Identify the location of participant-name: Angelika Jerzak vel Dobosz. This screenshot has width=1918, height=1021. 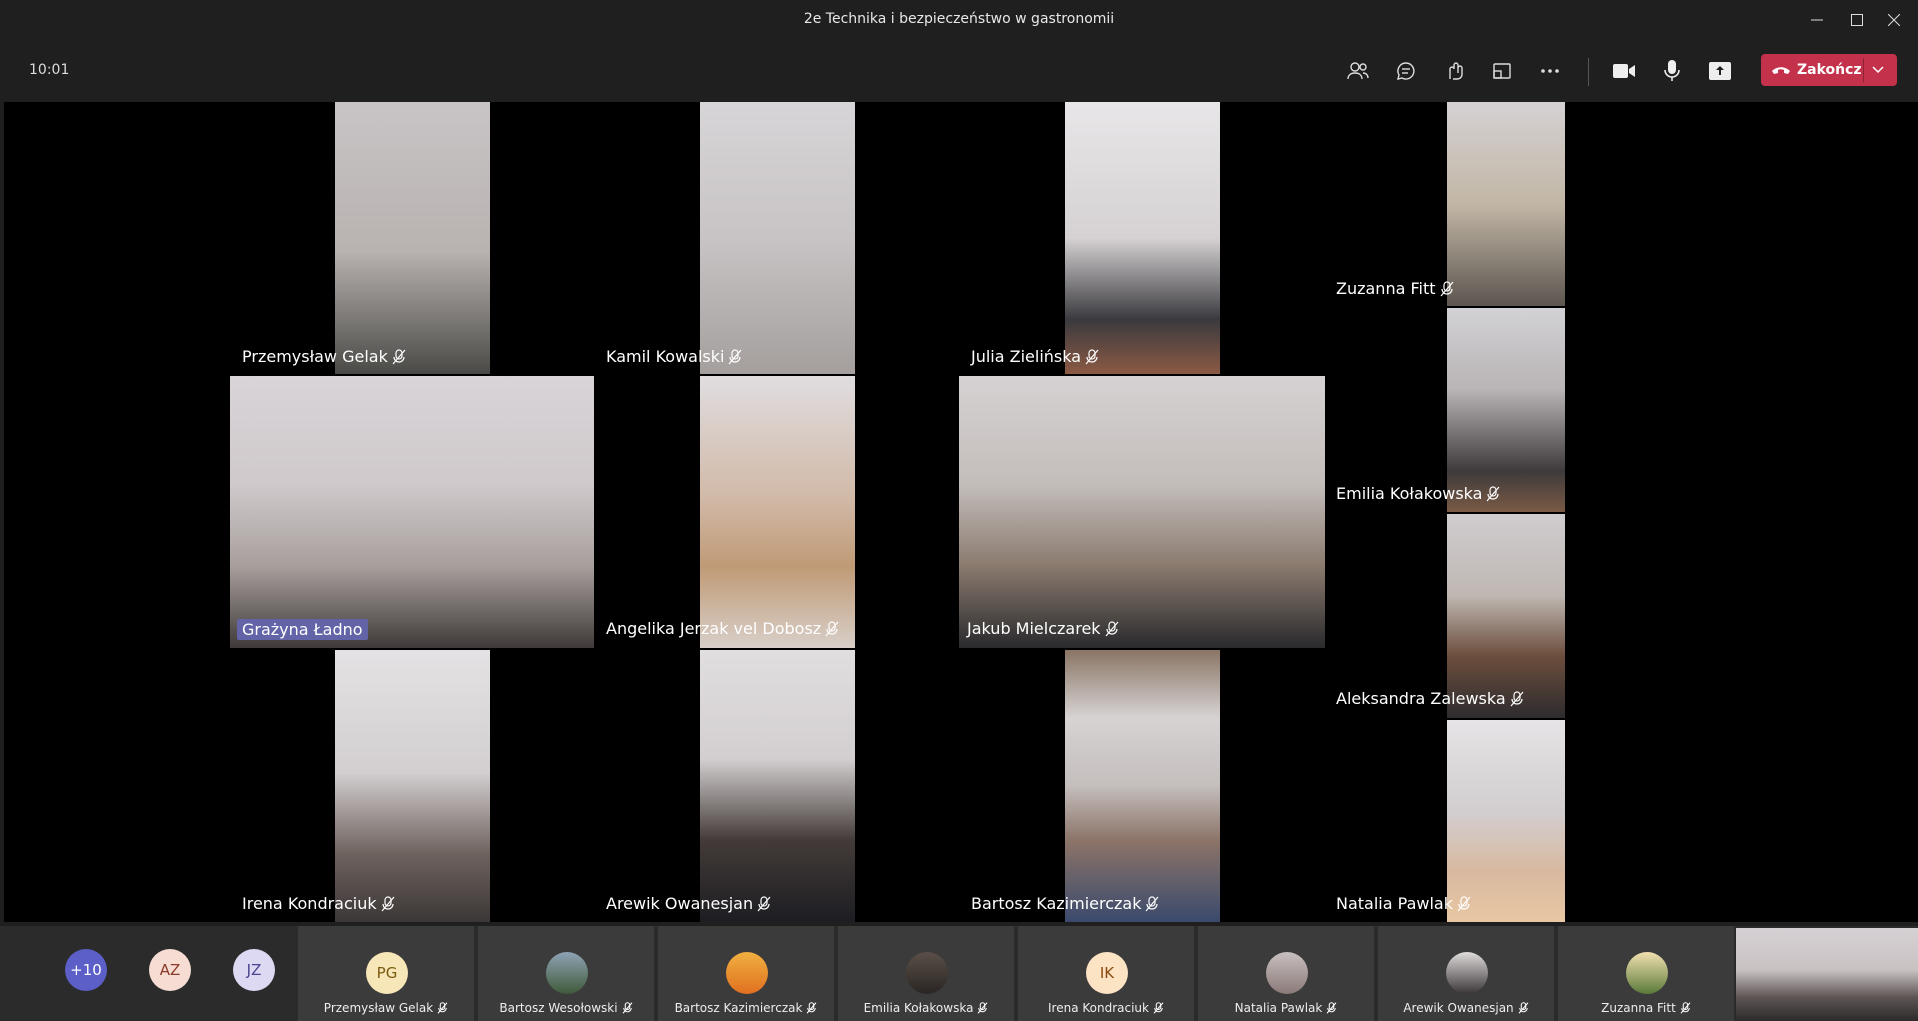
(722, 628).